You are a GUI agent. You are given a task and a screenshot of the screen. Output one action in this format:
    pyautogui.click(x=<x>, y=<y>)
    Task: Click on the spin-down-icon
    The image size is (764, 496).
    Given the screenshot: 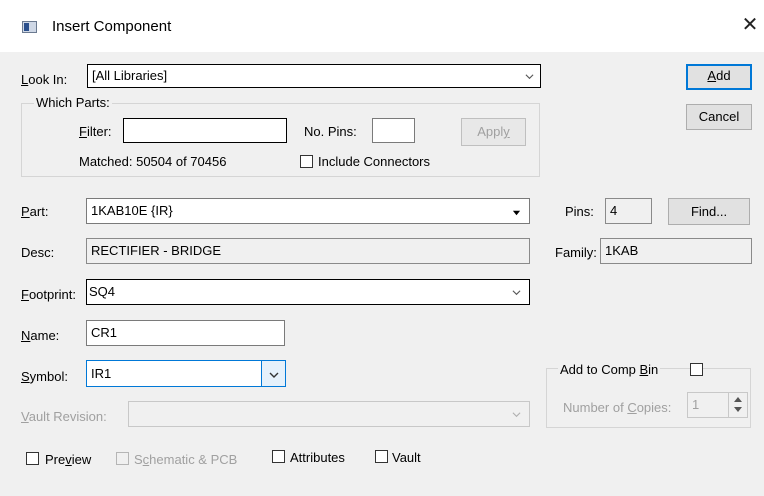 What is the action you would take?
    pyautogui.click(x=738, y=409)
    